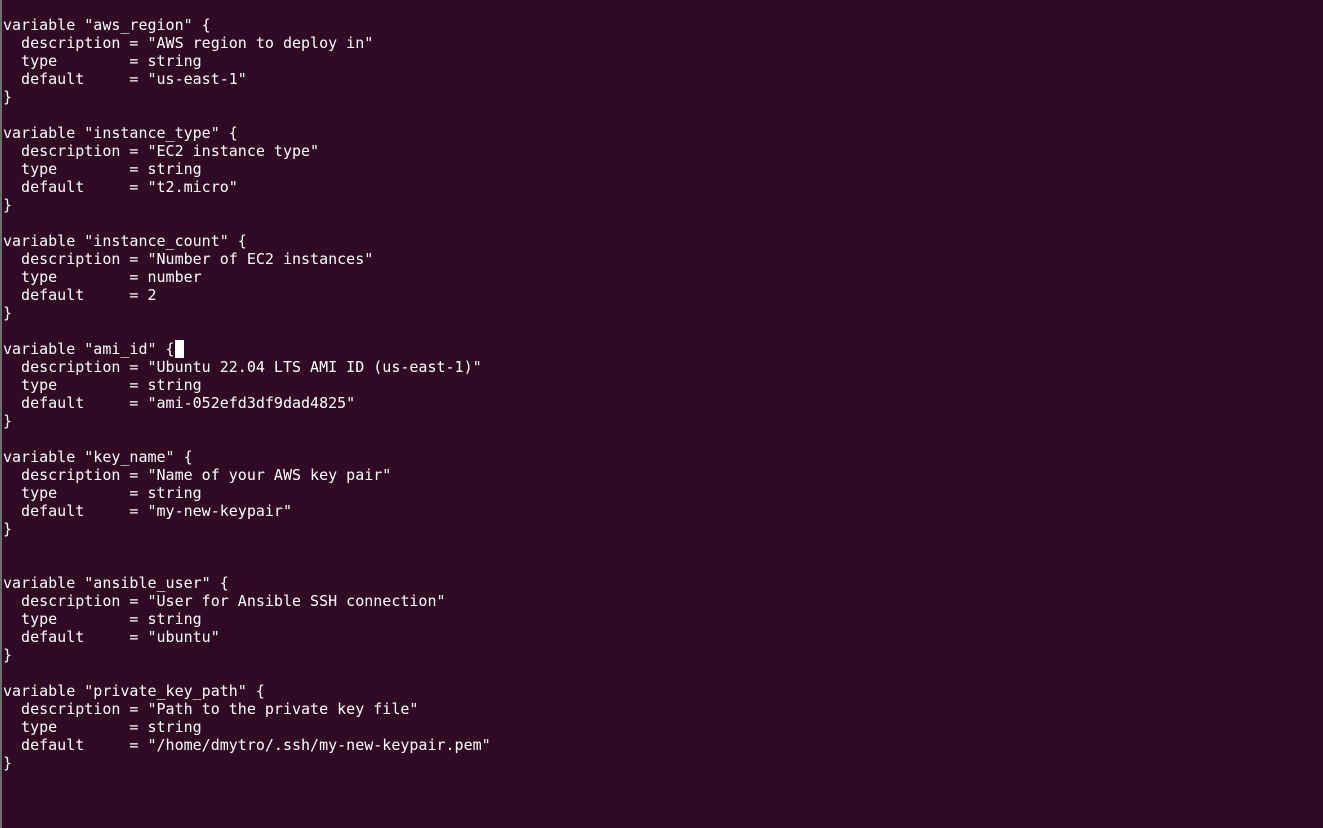 The image size is (1323, 828). Describe the element at coordinates (179, 403) in the screenshot. I see `code-line: default = "ami-052efd3df9dad4825"` at that location.